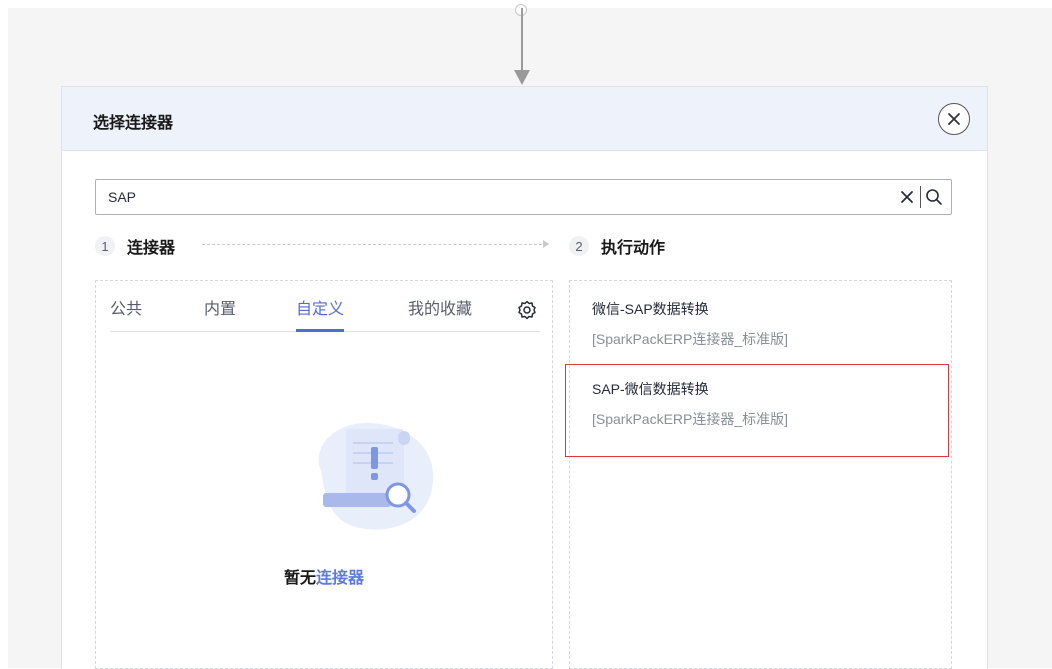 The width and height of the screenshot is (1052, 669). Describe the element at coordinates (524, 119) in the screenshot. I see `dialog-header: 选择连接器` at that location.